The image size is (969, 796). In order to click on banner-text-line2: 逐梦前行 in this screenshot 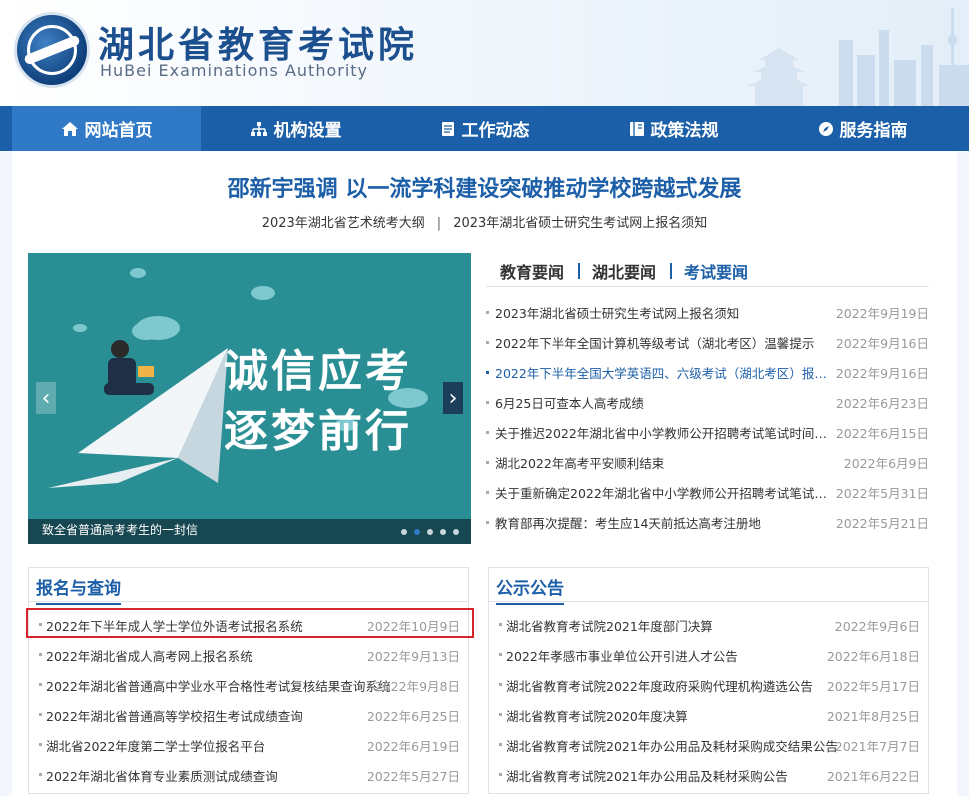, I will do `click(318, 431)`.